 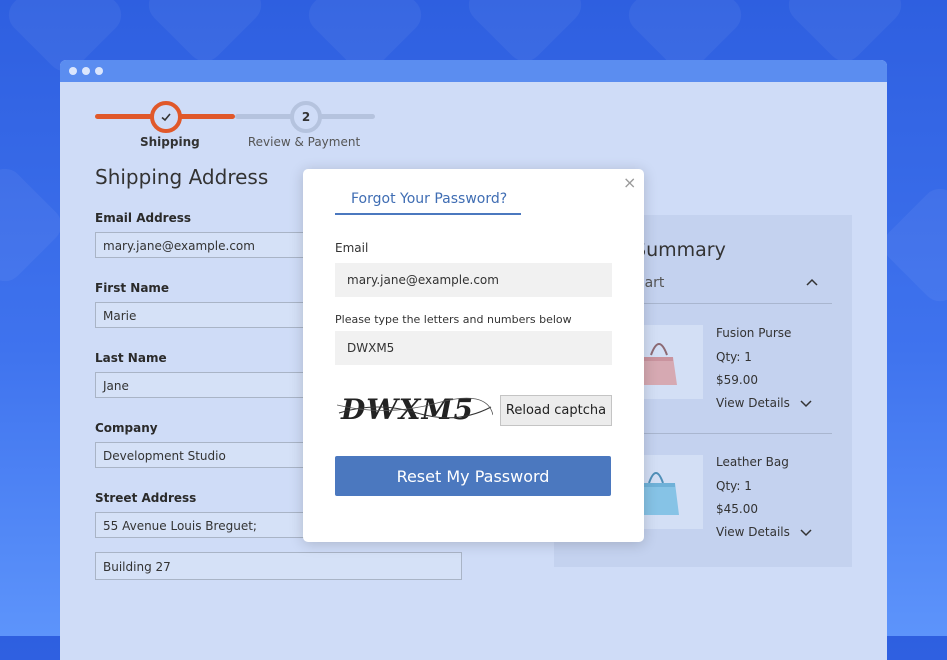 I want to click on chevron-up-icon, so click(x=812, y=282).